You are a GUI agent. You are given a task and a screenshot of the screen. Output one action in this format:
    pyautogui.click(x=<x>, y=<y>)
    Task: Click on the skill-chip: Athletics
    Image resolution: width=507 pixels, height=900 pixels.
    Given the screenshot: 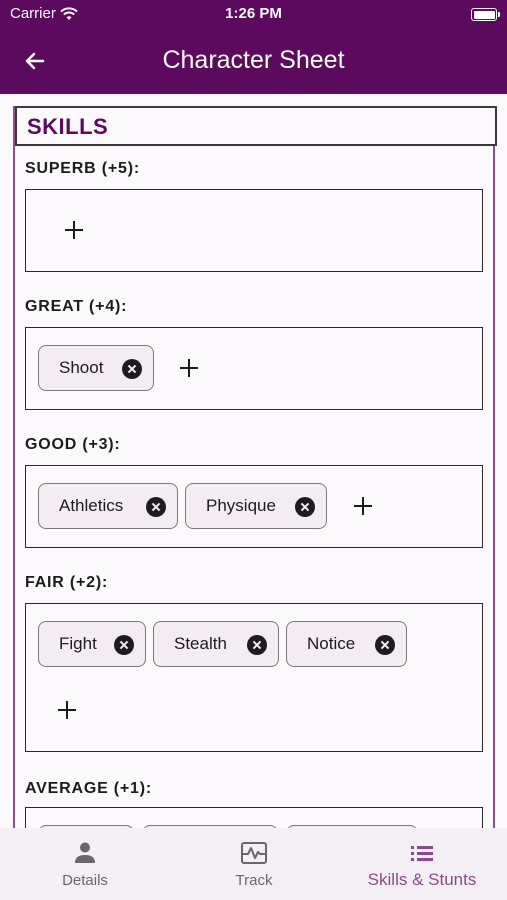 What is the action you would take?
    pyautogui.click(x=108, y=506)
    